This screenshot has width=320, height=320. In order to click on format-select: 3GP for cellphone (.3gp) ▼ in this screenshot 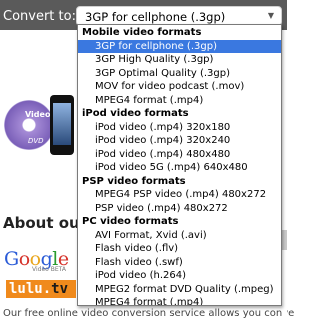, I will do `click(179, 16)`.